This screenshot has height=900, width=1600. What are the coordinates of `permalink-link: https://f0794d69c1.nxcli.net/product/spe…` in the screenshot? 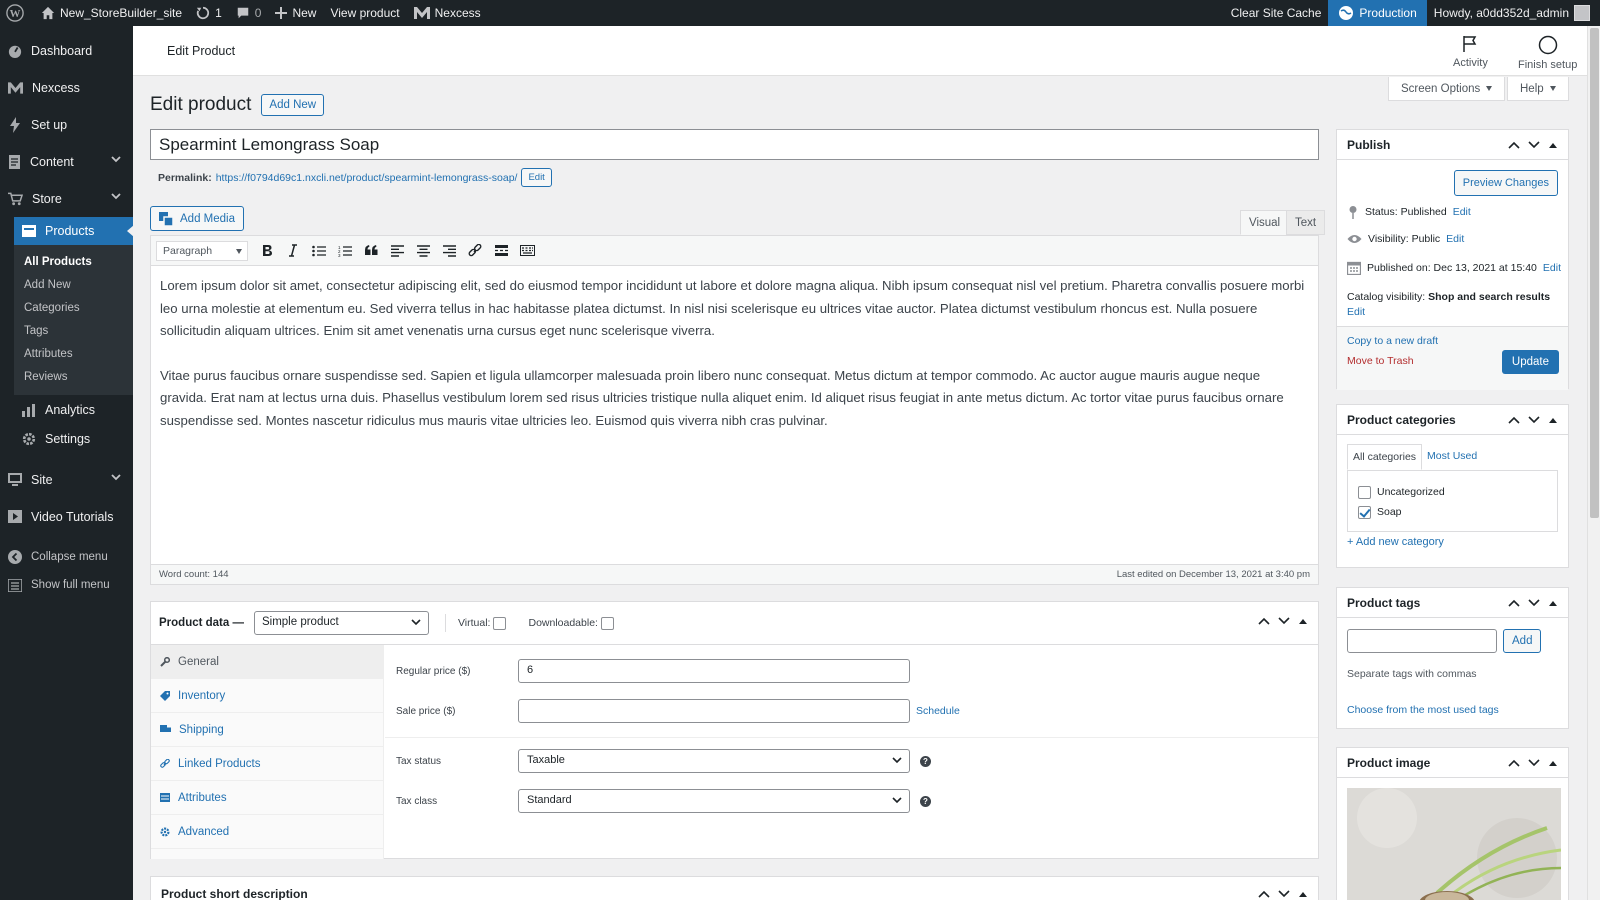 It's located at (367, 178).